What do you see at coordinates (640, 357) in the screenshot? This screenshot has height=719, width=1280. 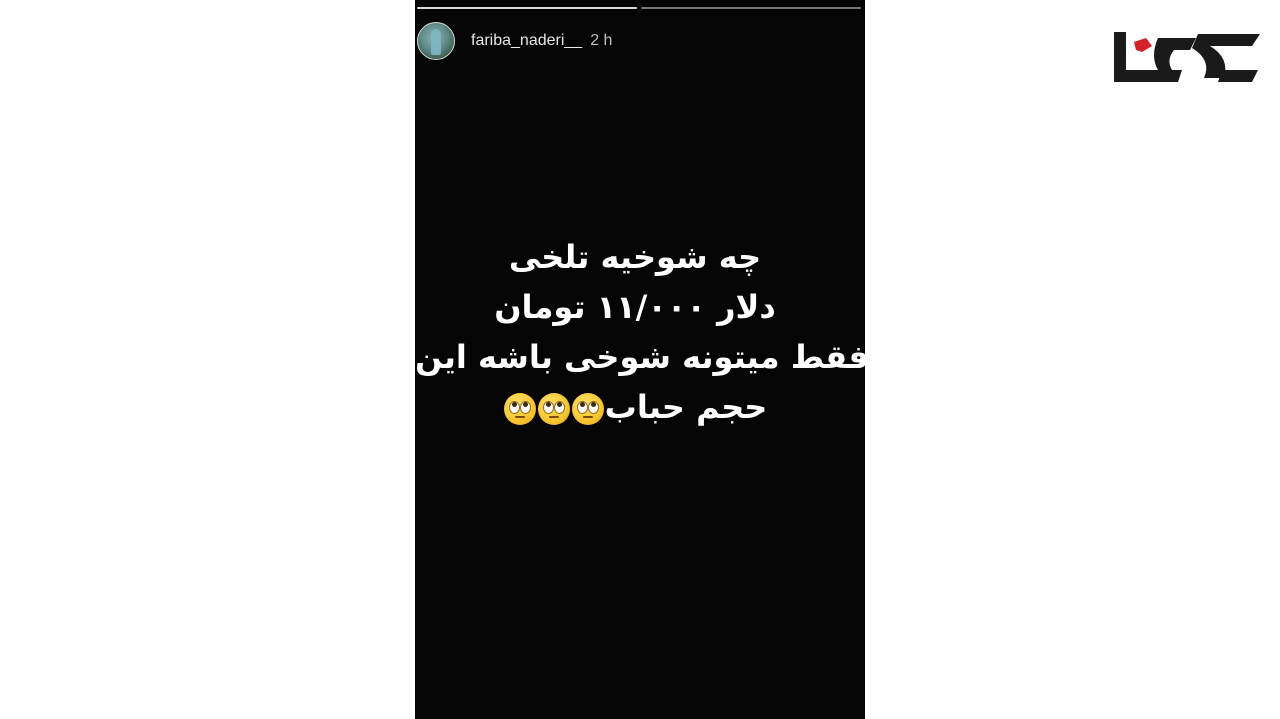 I see `story-text-line: فقط میتونه شوخی باشه این` at bounding box center [640, 357].